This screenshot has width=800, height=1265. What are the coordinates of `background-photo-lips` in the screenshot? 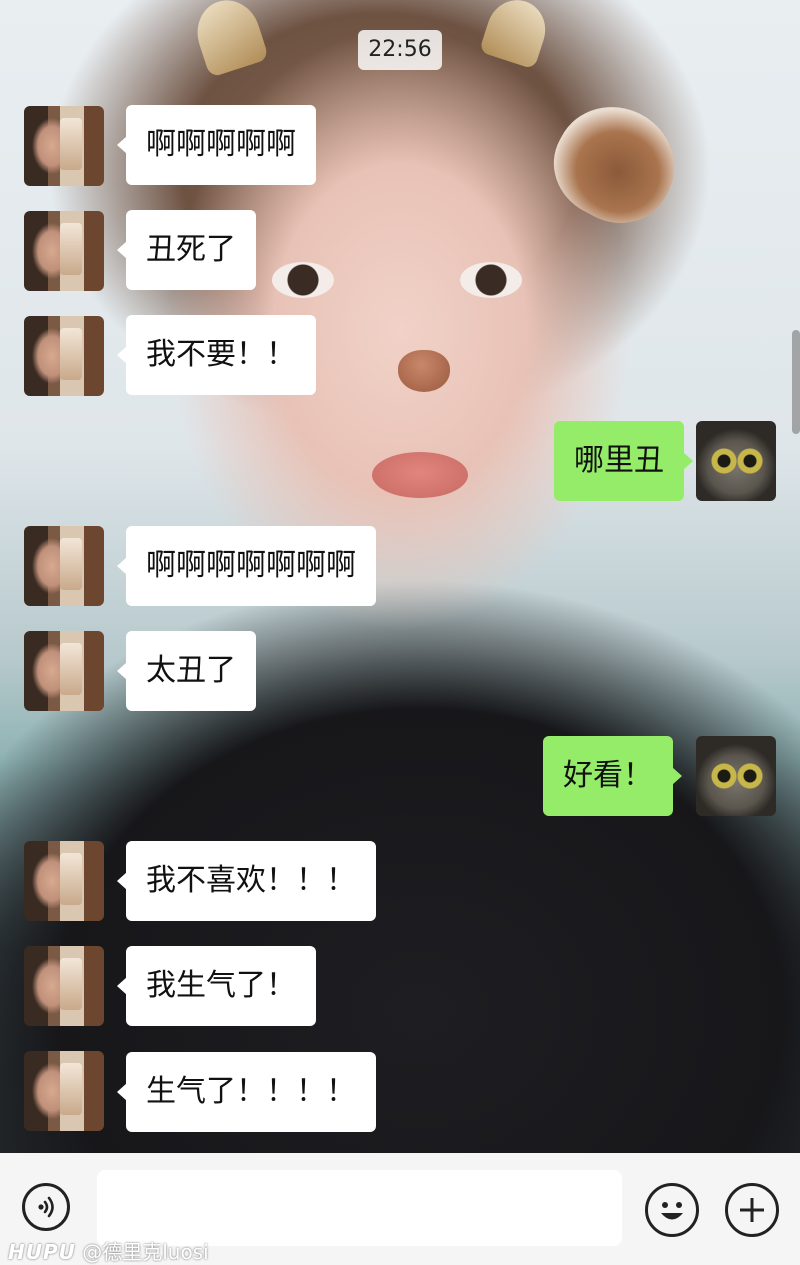 It's located at (420, 475).